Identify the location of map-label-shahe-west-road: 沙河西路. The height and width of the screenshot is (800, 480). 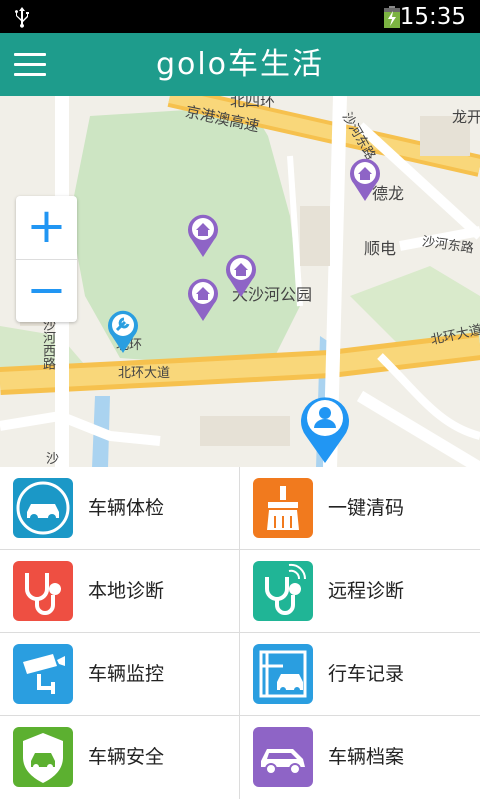
(47, 344).